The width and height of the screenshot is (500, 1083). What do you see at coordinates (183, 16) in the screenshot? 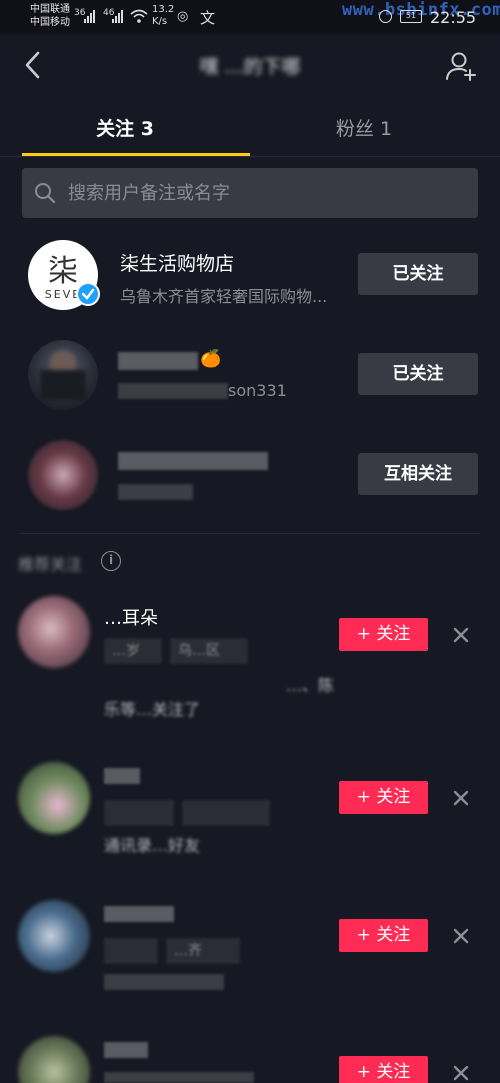
I see `wechat-icon: ◎` at bounding box center [183, 16].